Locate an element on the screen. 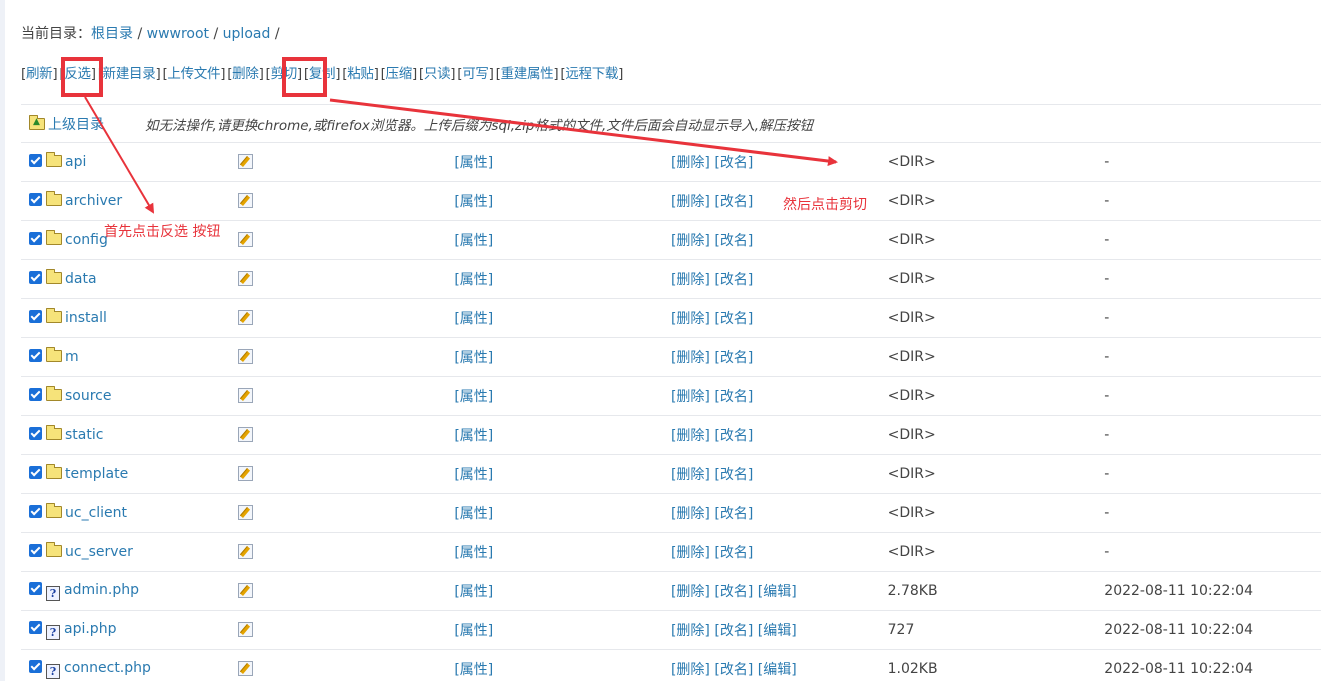 This screenshot has width=1321, height=681. annotation-step1: 首先点击反选 按钮 is located at coordinates (162, 232).